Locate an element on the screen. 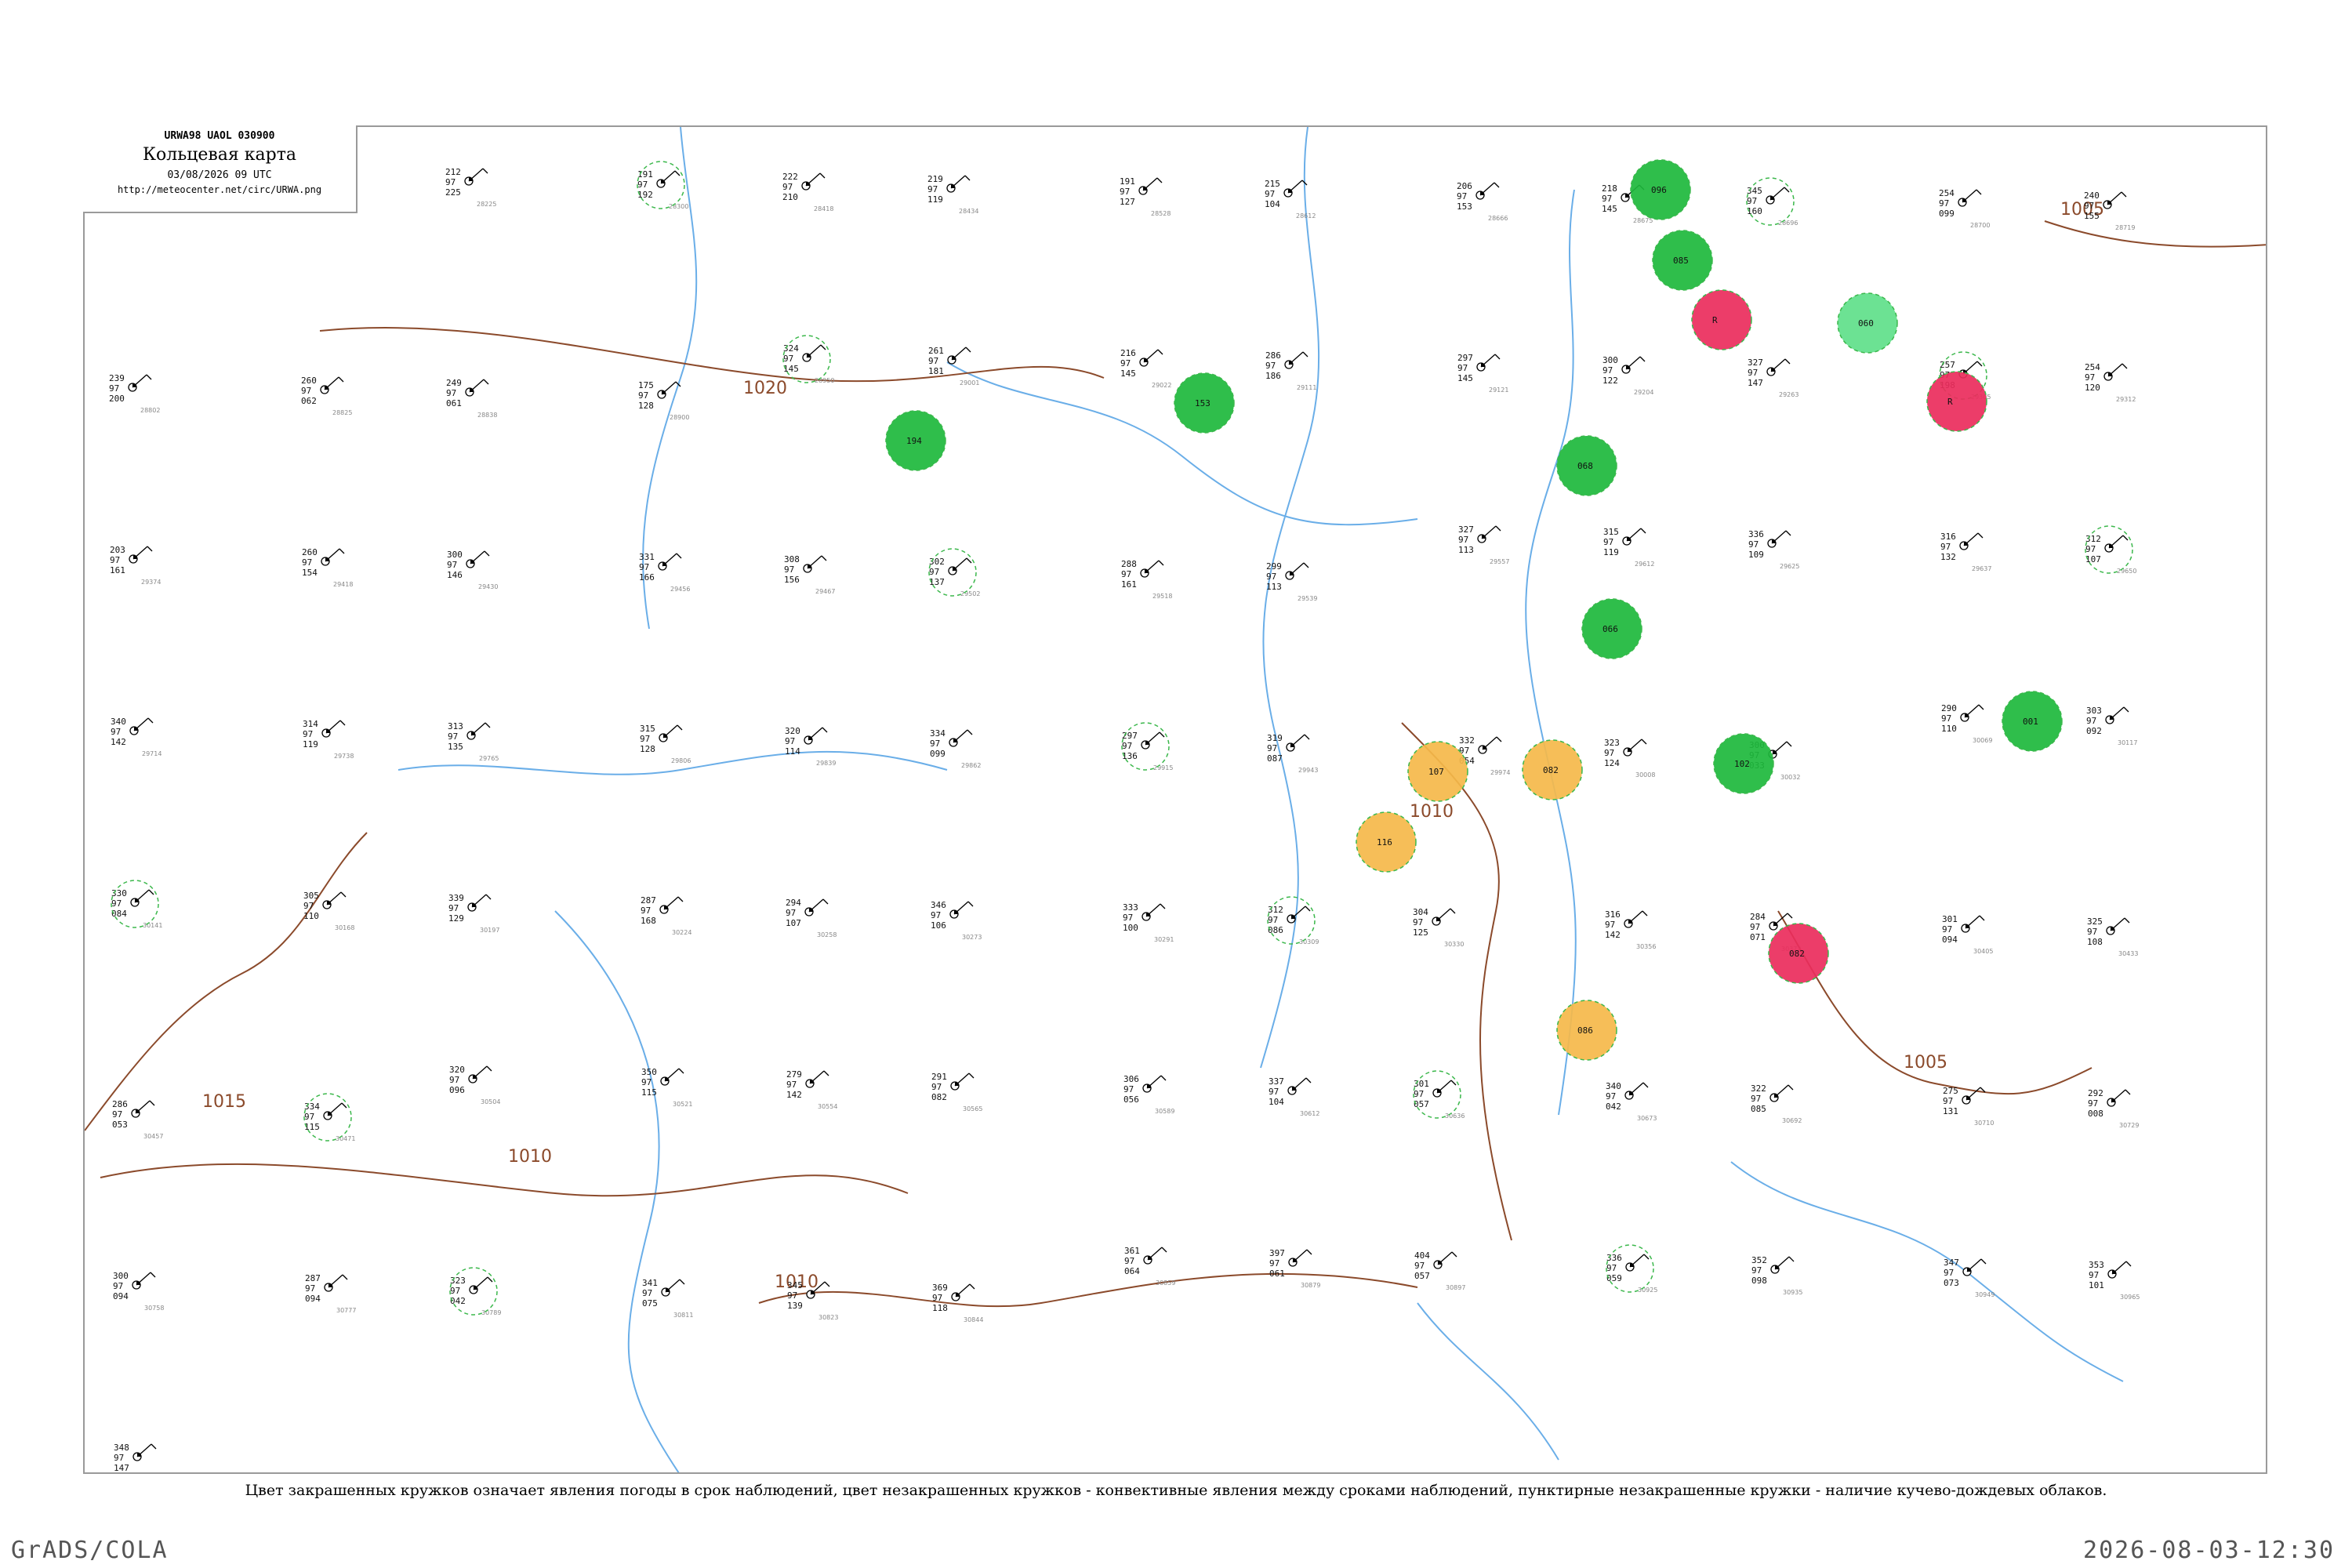  station-plot: 28697053 30457 is located at coordinates (137, 1119).